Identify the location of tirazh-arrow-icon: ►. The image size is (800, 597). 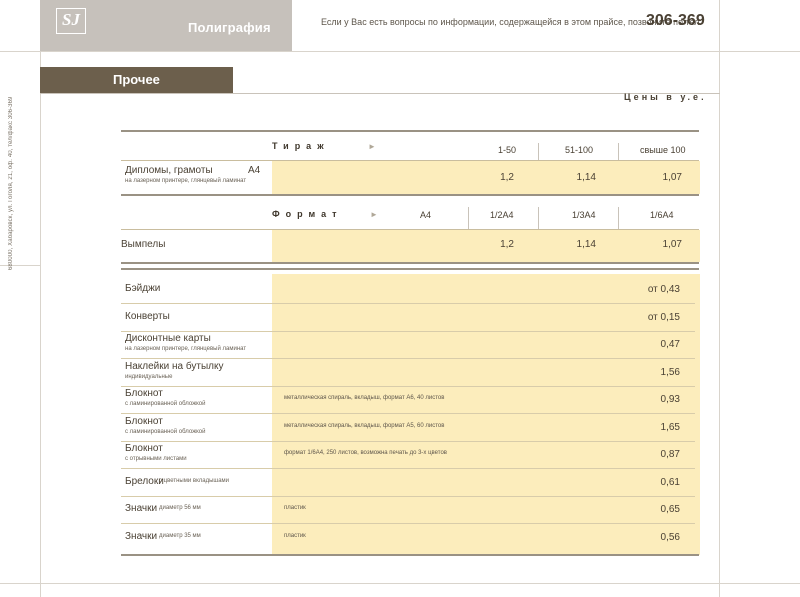
(372, 146).